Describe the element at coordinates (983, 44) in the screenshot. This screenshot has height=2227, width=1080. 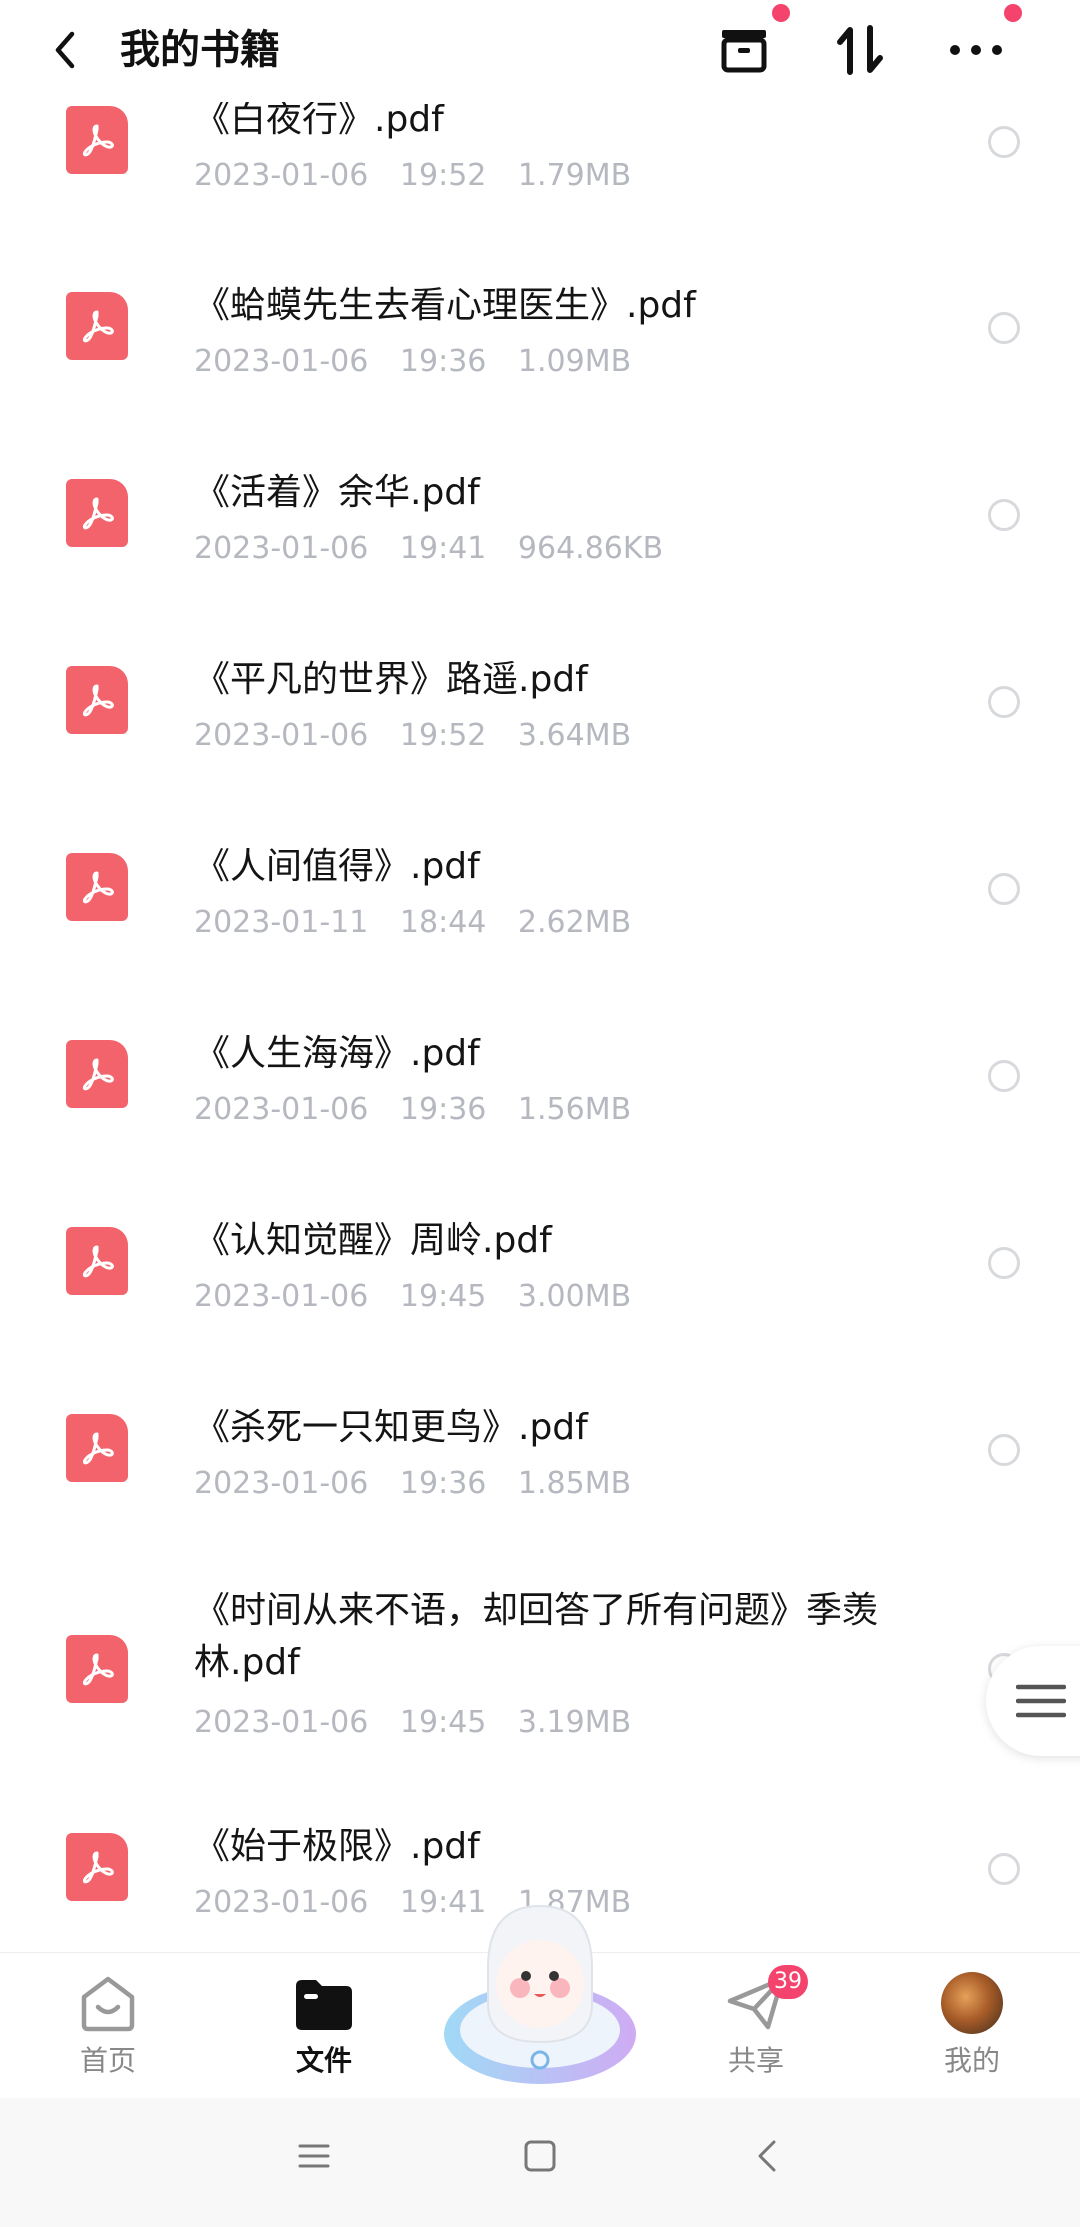
I see `more-button` at that location.